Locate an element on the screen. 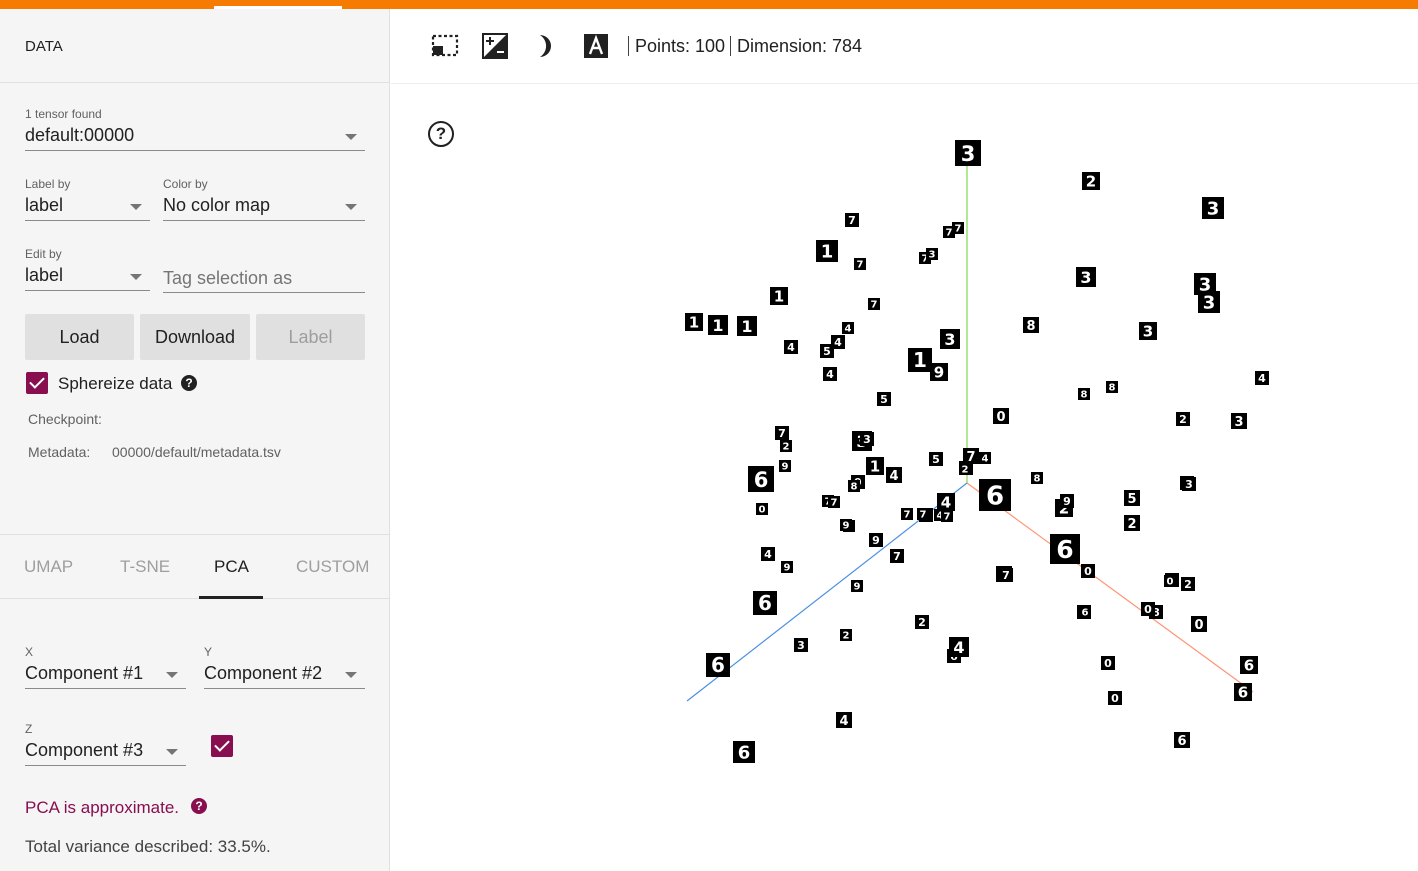 The width and height of the screenshot is (1418, 871). tag-selection-input is located at coordinates (264, 277).